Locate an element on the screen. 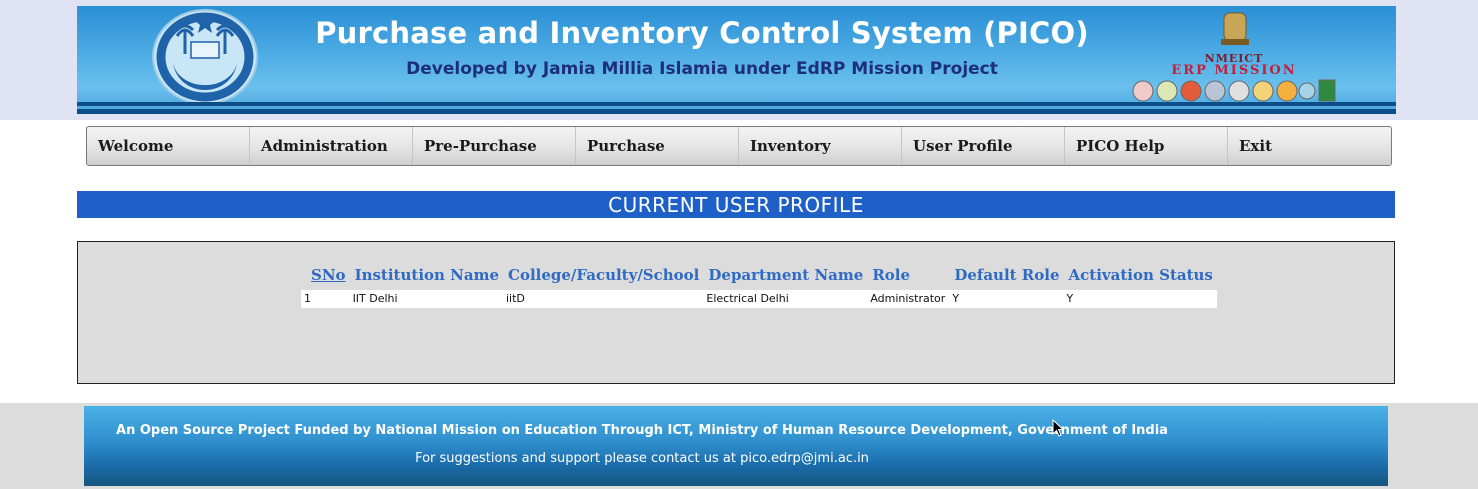  cell-department: Electrical Delhi is located at coordinates (785, 299).